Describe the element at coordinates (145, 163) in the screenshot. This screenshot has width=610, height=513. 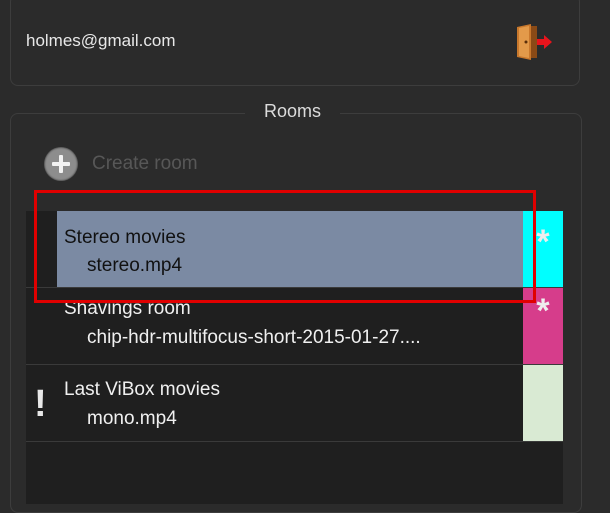
I see `create-room-label: Create room` at that location.